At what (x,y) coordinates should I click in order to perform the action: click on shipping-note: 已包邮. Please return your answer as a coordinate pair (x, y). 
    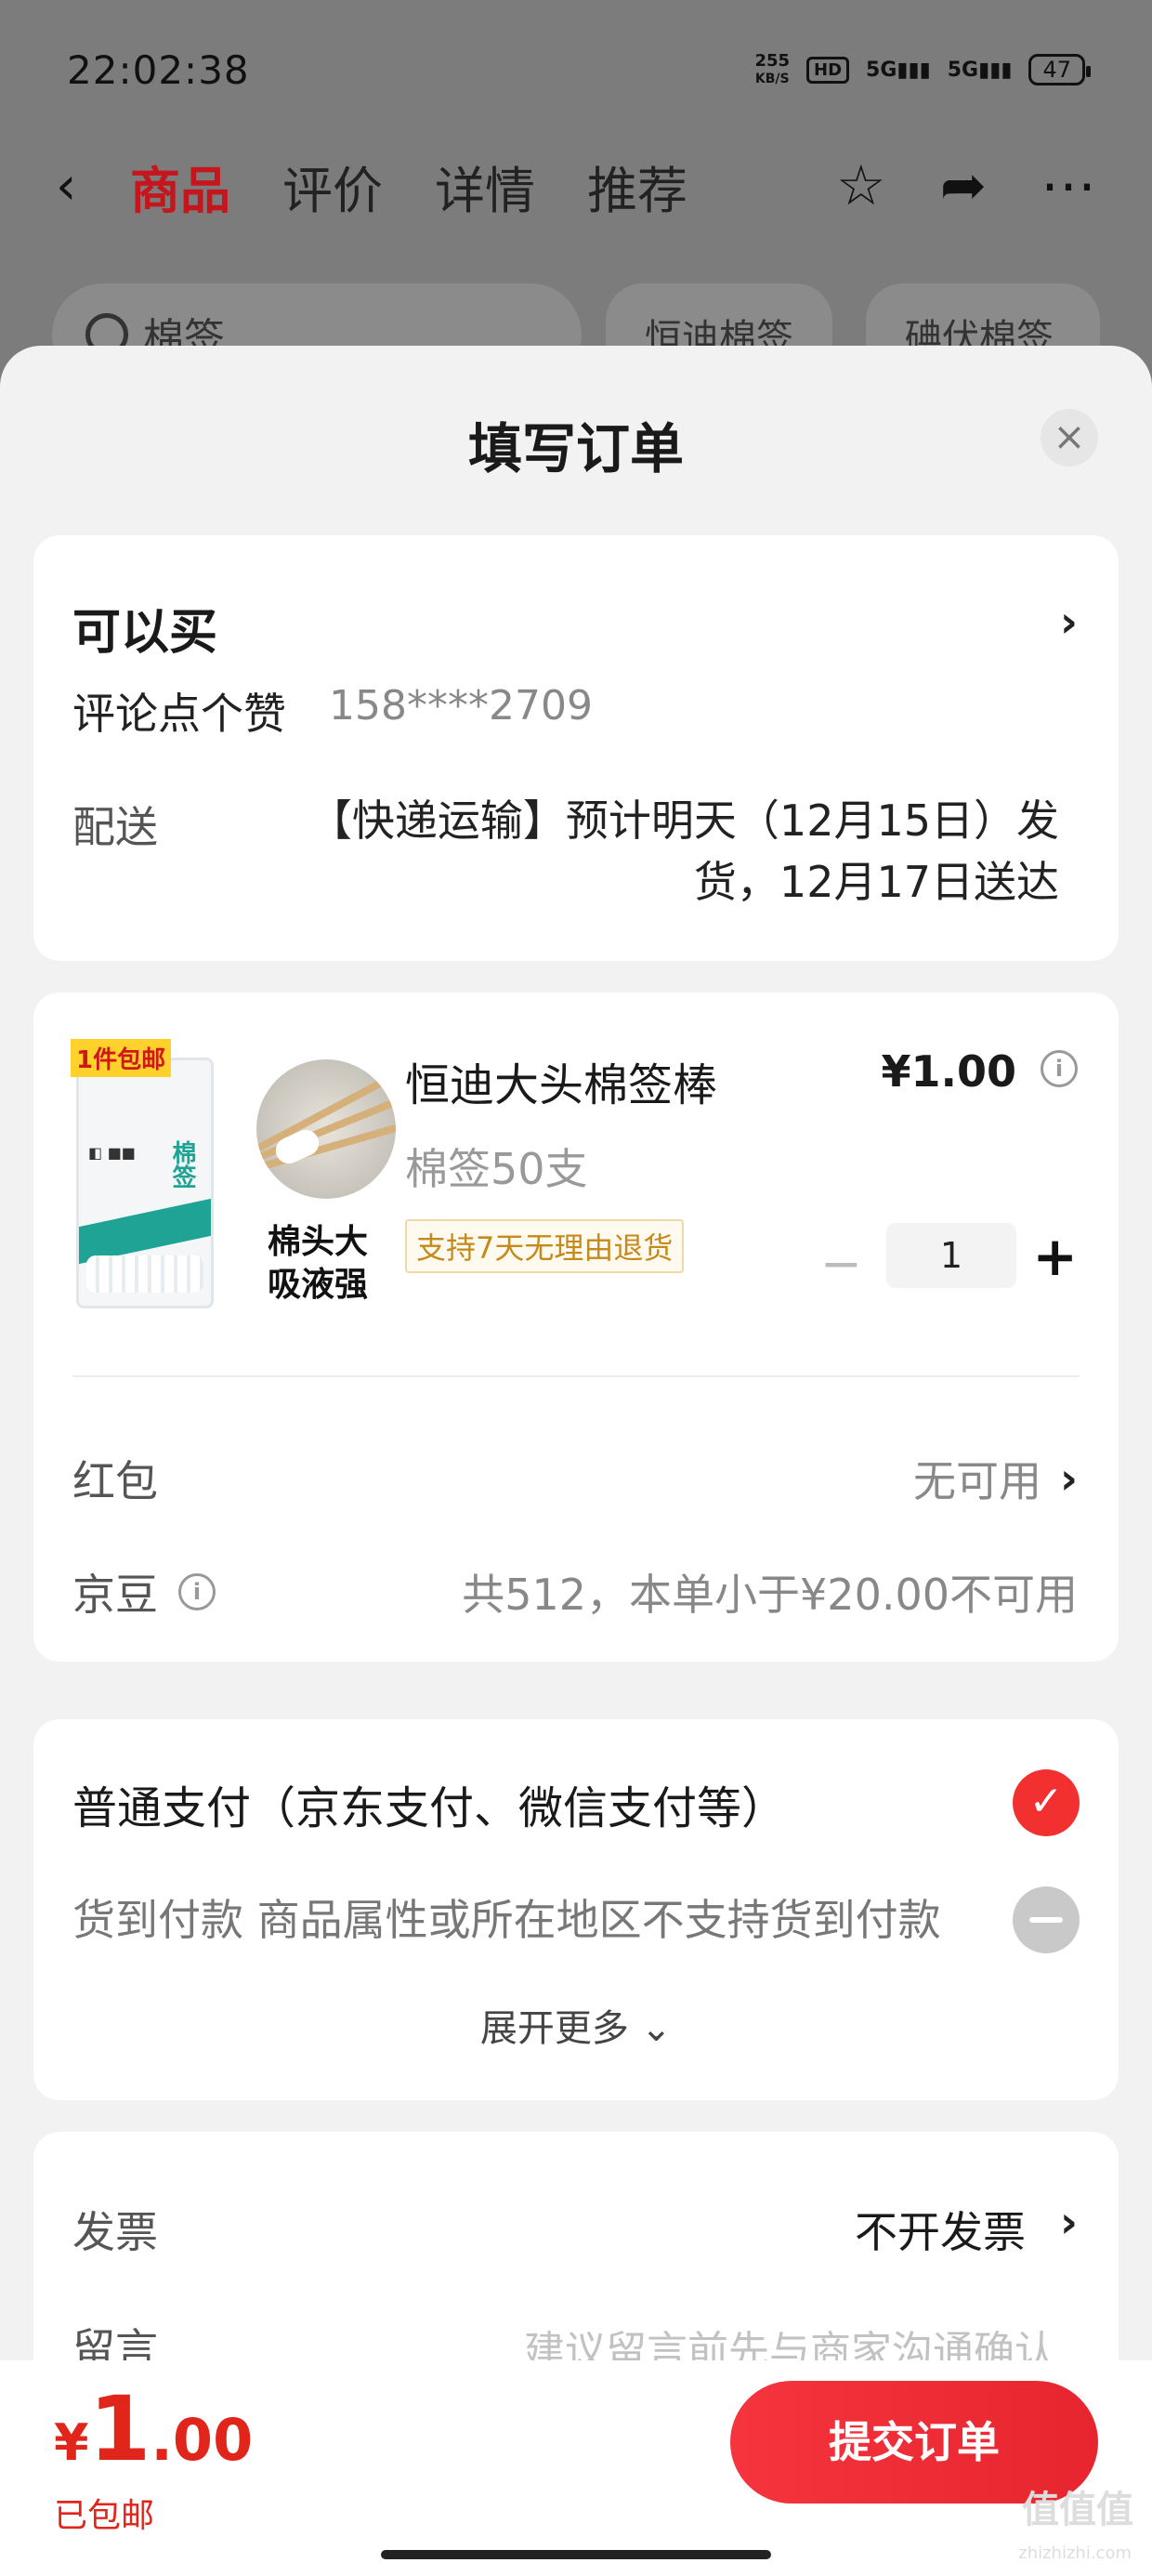
    Looking at the image, I should click on (104, 2516).